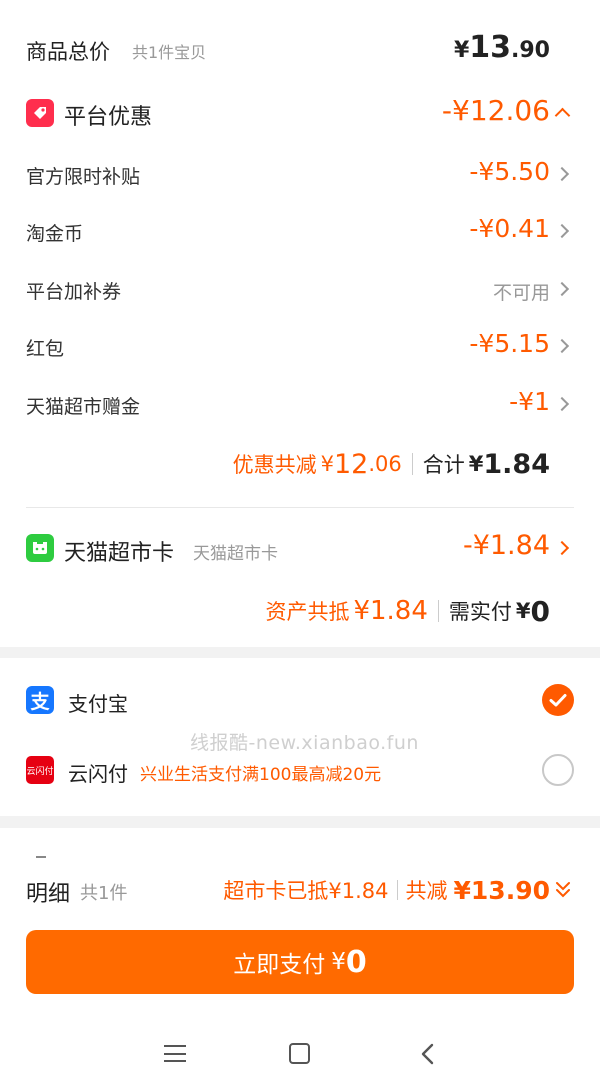 The width and height of the screenshot is (600, 1090). I want to click on card-deduct-text: 超市卡已抵¥1.84, so click(306, 891).